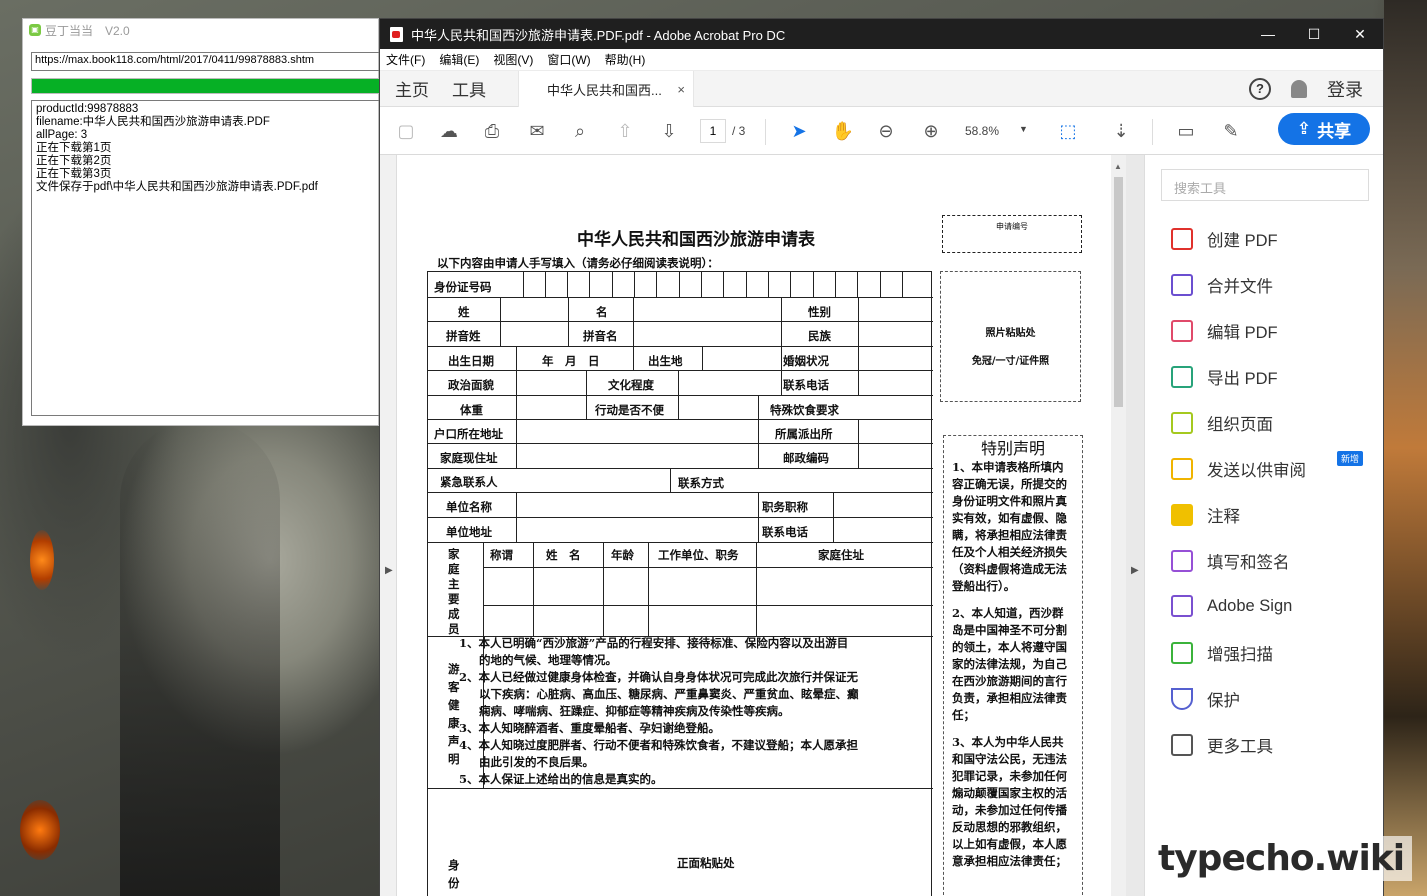 This screenshot has width=1427, height=896. What do you see at coordinates (513, 59) in the screenshot?
I see `menu-view: 视图(V)` at bounding box center [513, 59].